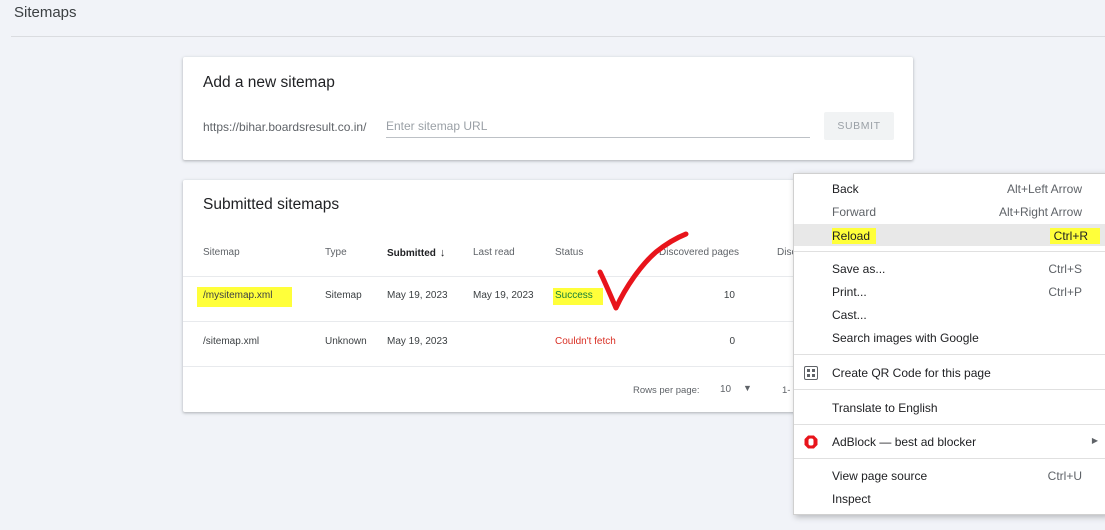  Describe the element at coordinates (558, 36) in the screenshot. I see `page-divider` at that location.